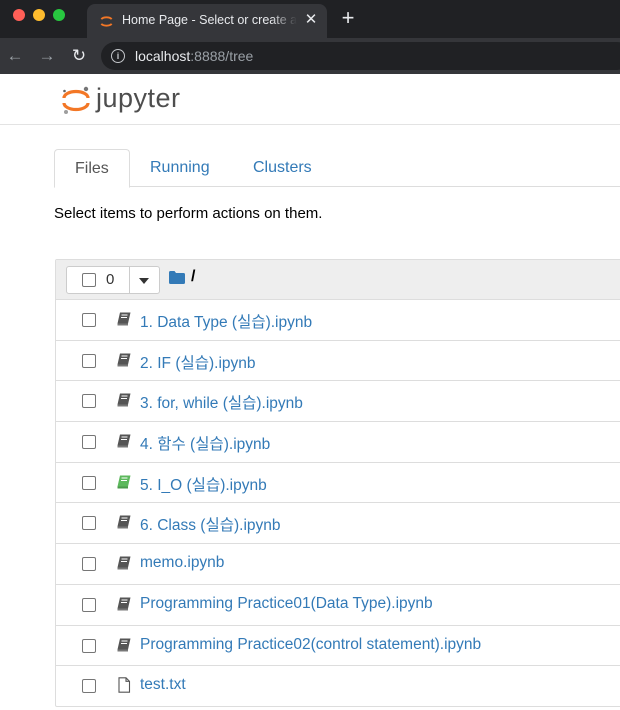 The width and height of the screenshot is (620, 710). What do you see at coordinates (338, 686) in the screenshot?
I see `list-item: test.txt` at bounding box center [338, 686].